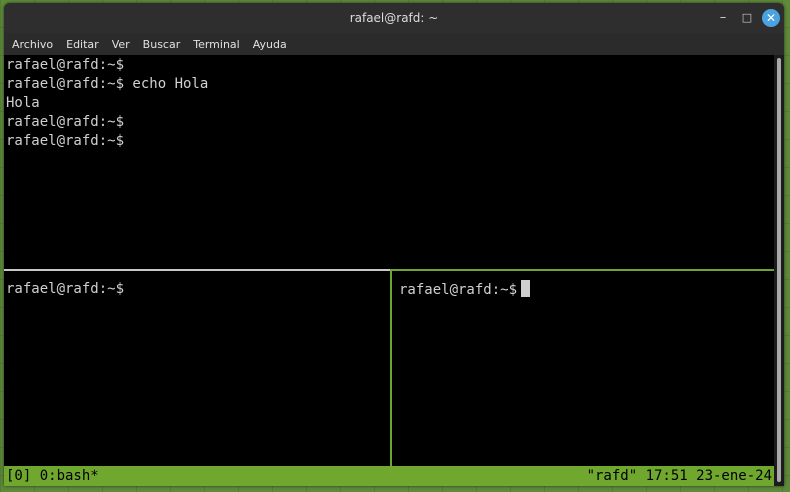 This screenshot has width=790, height=492. Describe the element at coordinates (391, 368) in the screenshot. I see `pane-divider-vertical` at that location.